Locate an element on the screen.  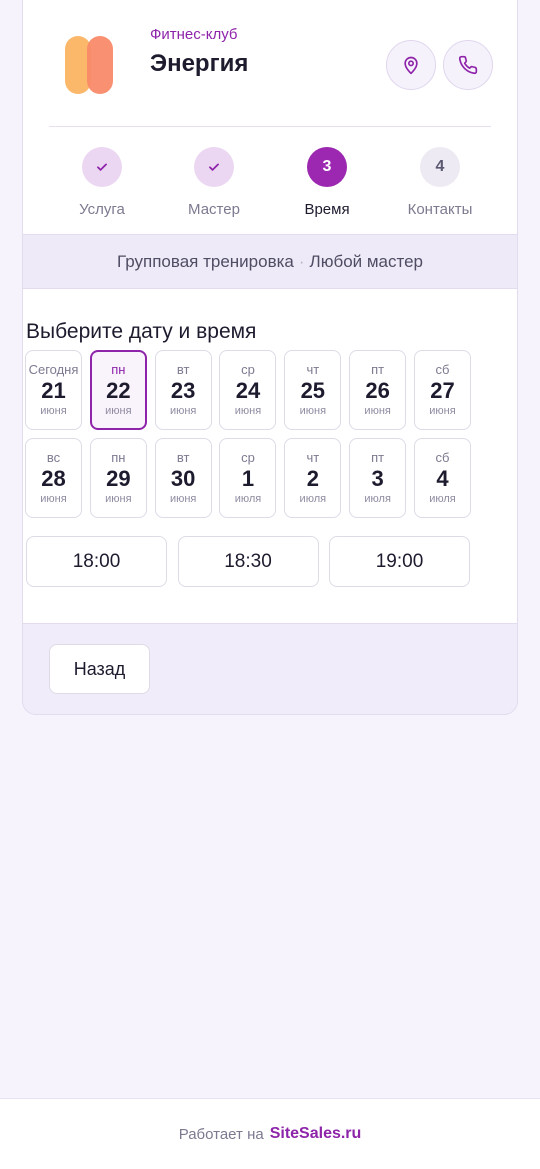
date-day: 27 is located at coordinates (442, 390).